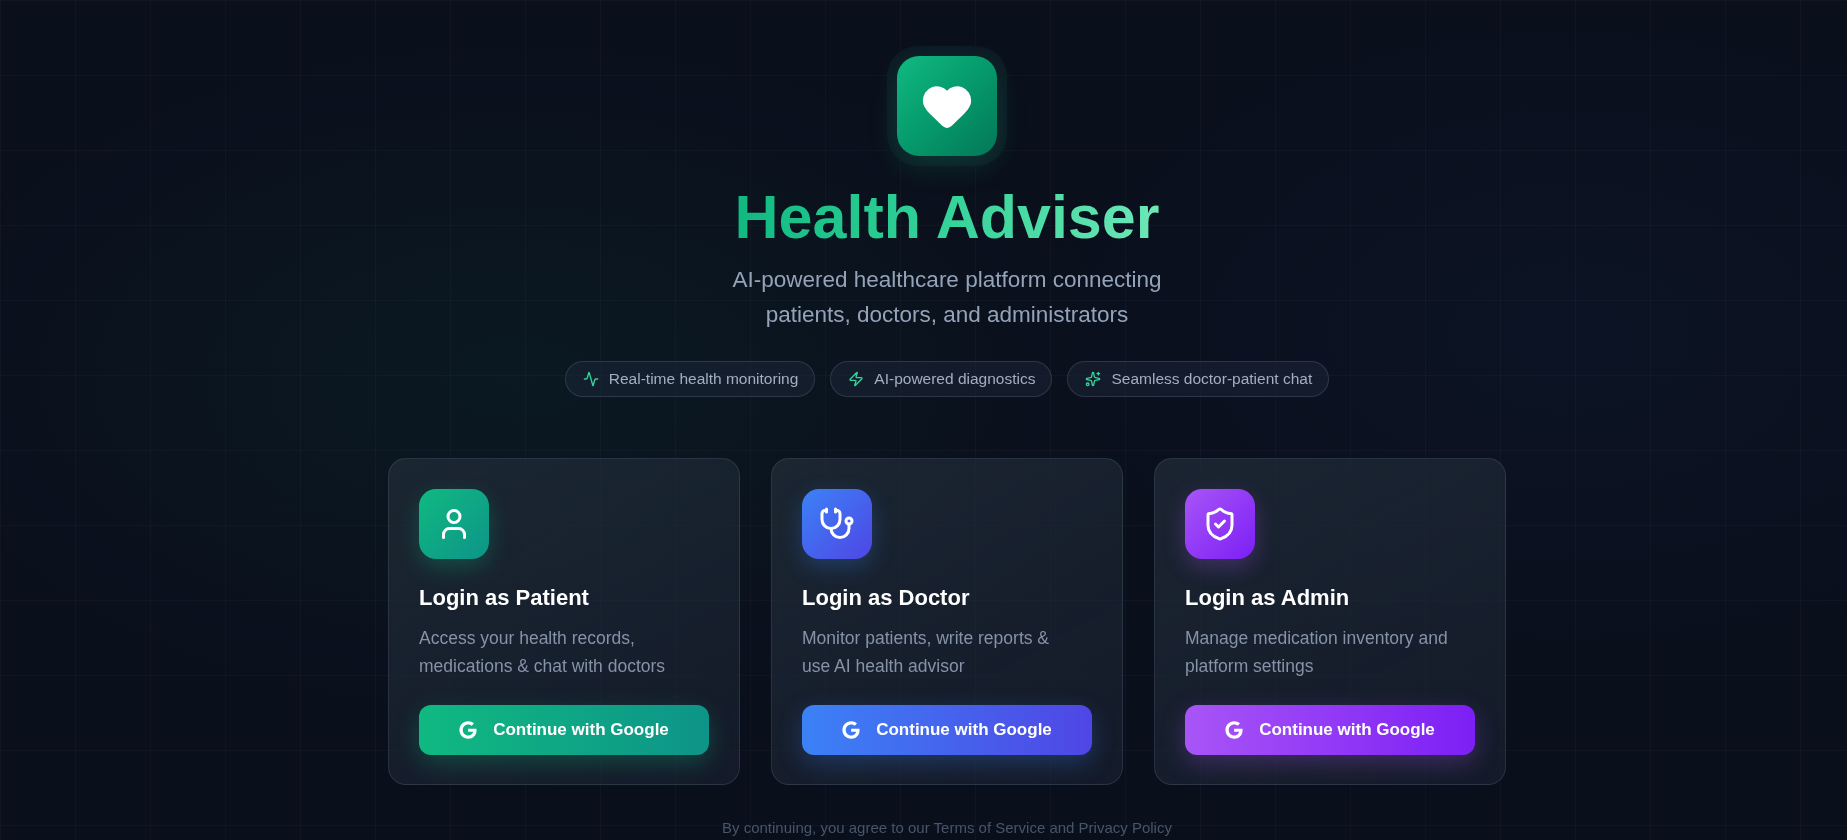  What do you see at coordinates (1220, 524) in the screenshot?
I see `shield-check-icon` at bounding box center [1220, 524].